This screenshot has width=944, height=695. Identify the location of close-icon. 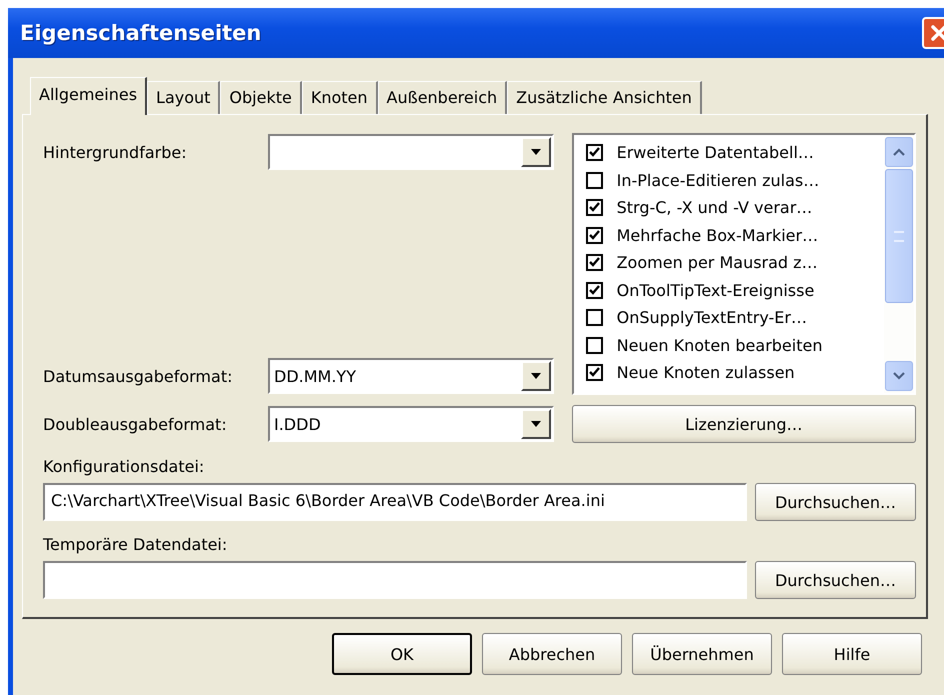
(936, 33).